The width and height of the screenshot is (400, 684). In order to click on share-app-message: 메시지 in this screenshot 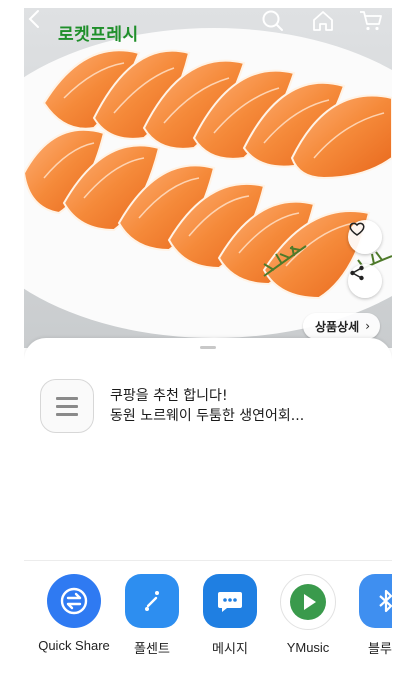, I will do `click(230, 615)`.